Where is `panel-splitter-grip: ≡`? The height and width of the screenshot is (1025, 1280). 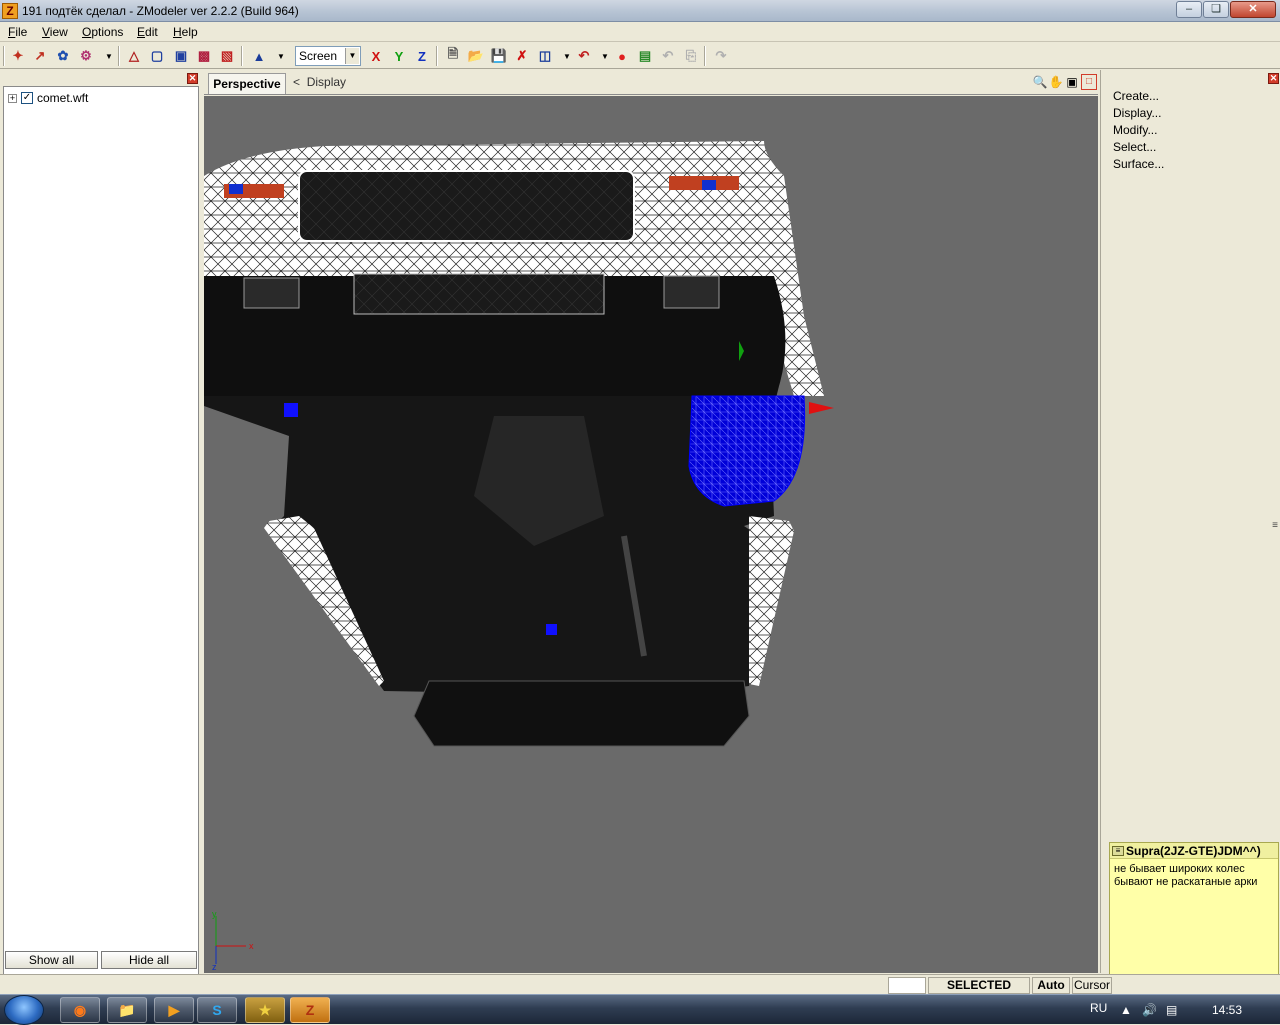
panel-splitter-grip: ≡ is located at coordinates (1275, 525).